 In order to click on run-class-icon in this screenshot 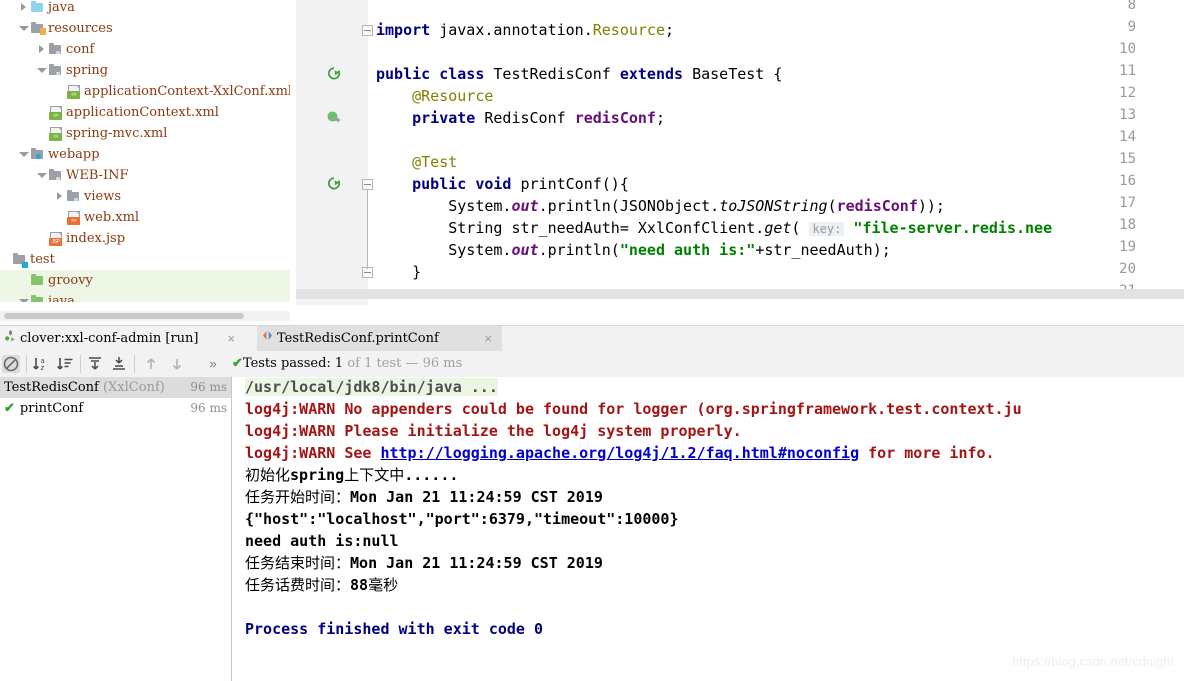, I will do `click(334, 74)`.